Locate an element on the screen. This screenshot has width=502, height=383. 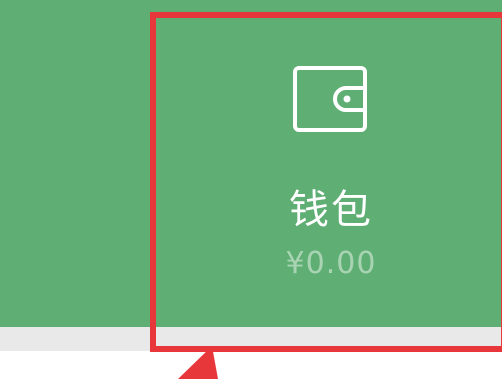
wallet-balance: ¥0.00 is located at coordinates (331, 263).